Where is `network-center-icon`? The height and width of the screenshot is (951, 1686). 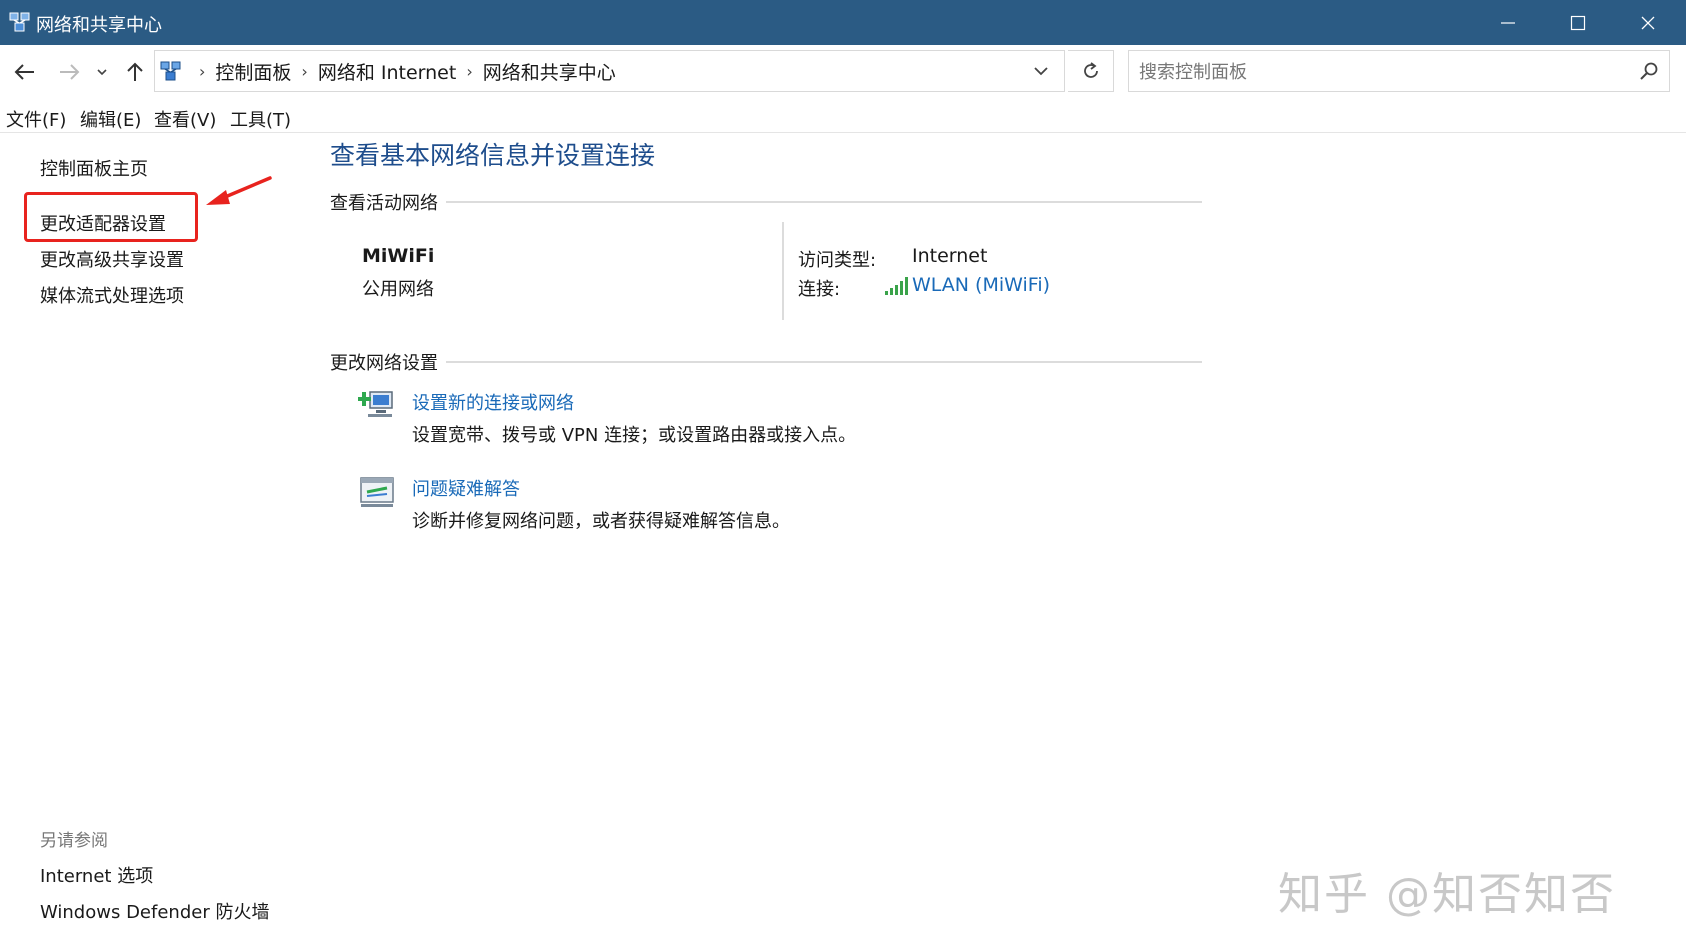 network-center-icon is located at coordinates (19, 22).